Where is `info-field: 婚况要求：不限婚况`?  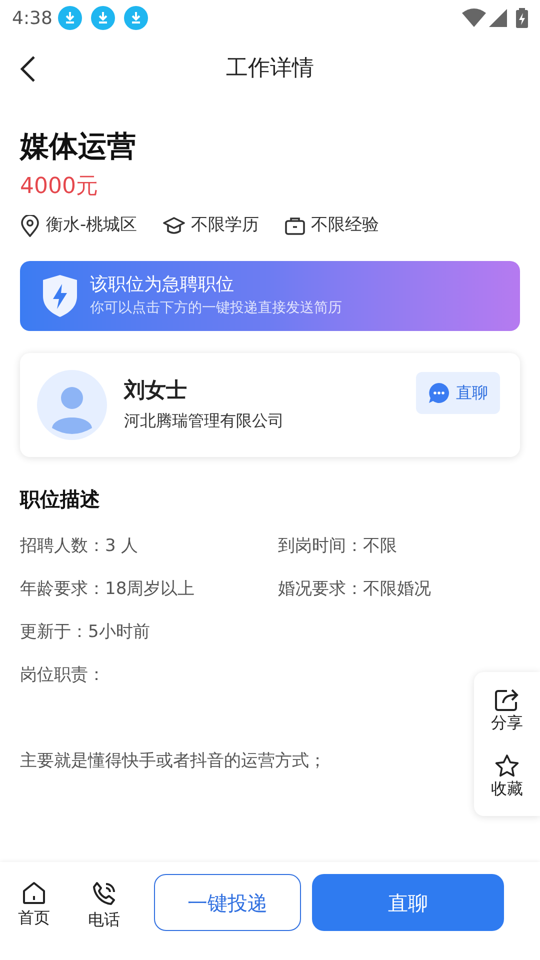
info-field: 婚况要求：不限婚况 is located at coordinates (399, 589).